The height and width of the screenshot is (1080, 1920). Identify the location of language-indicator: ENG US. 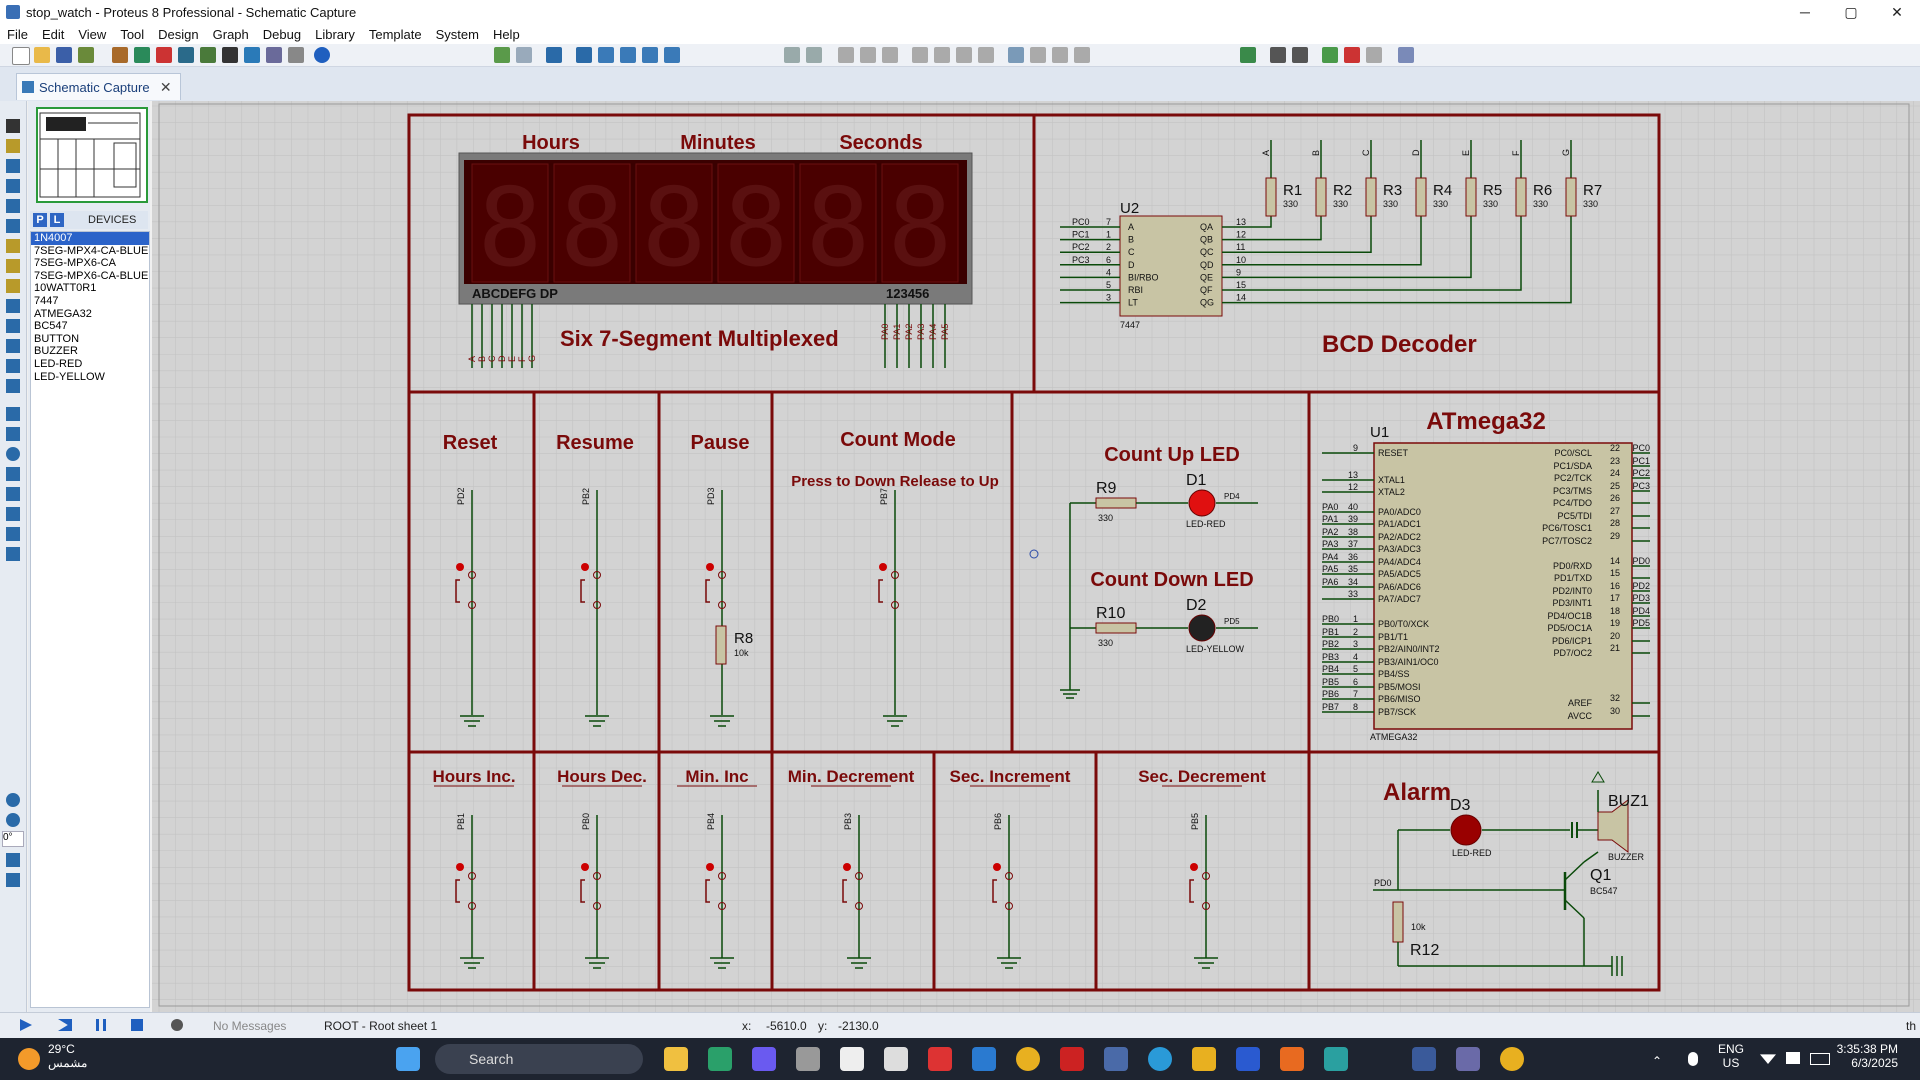
(1731, 1056).